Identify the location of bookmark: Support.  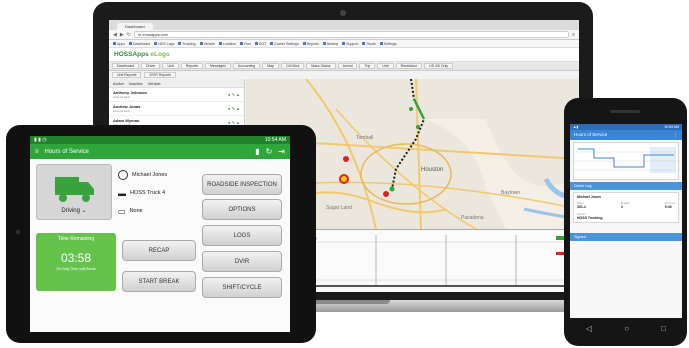
(350, 44).